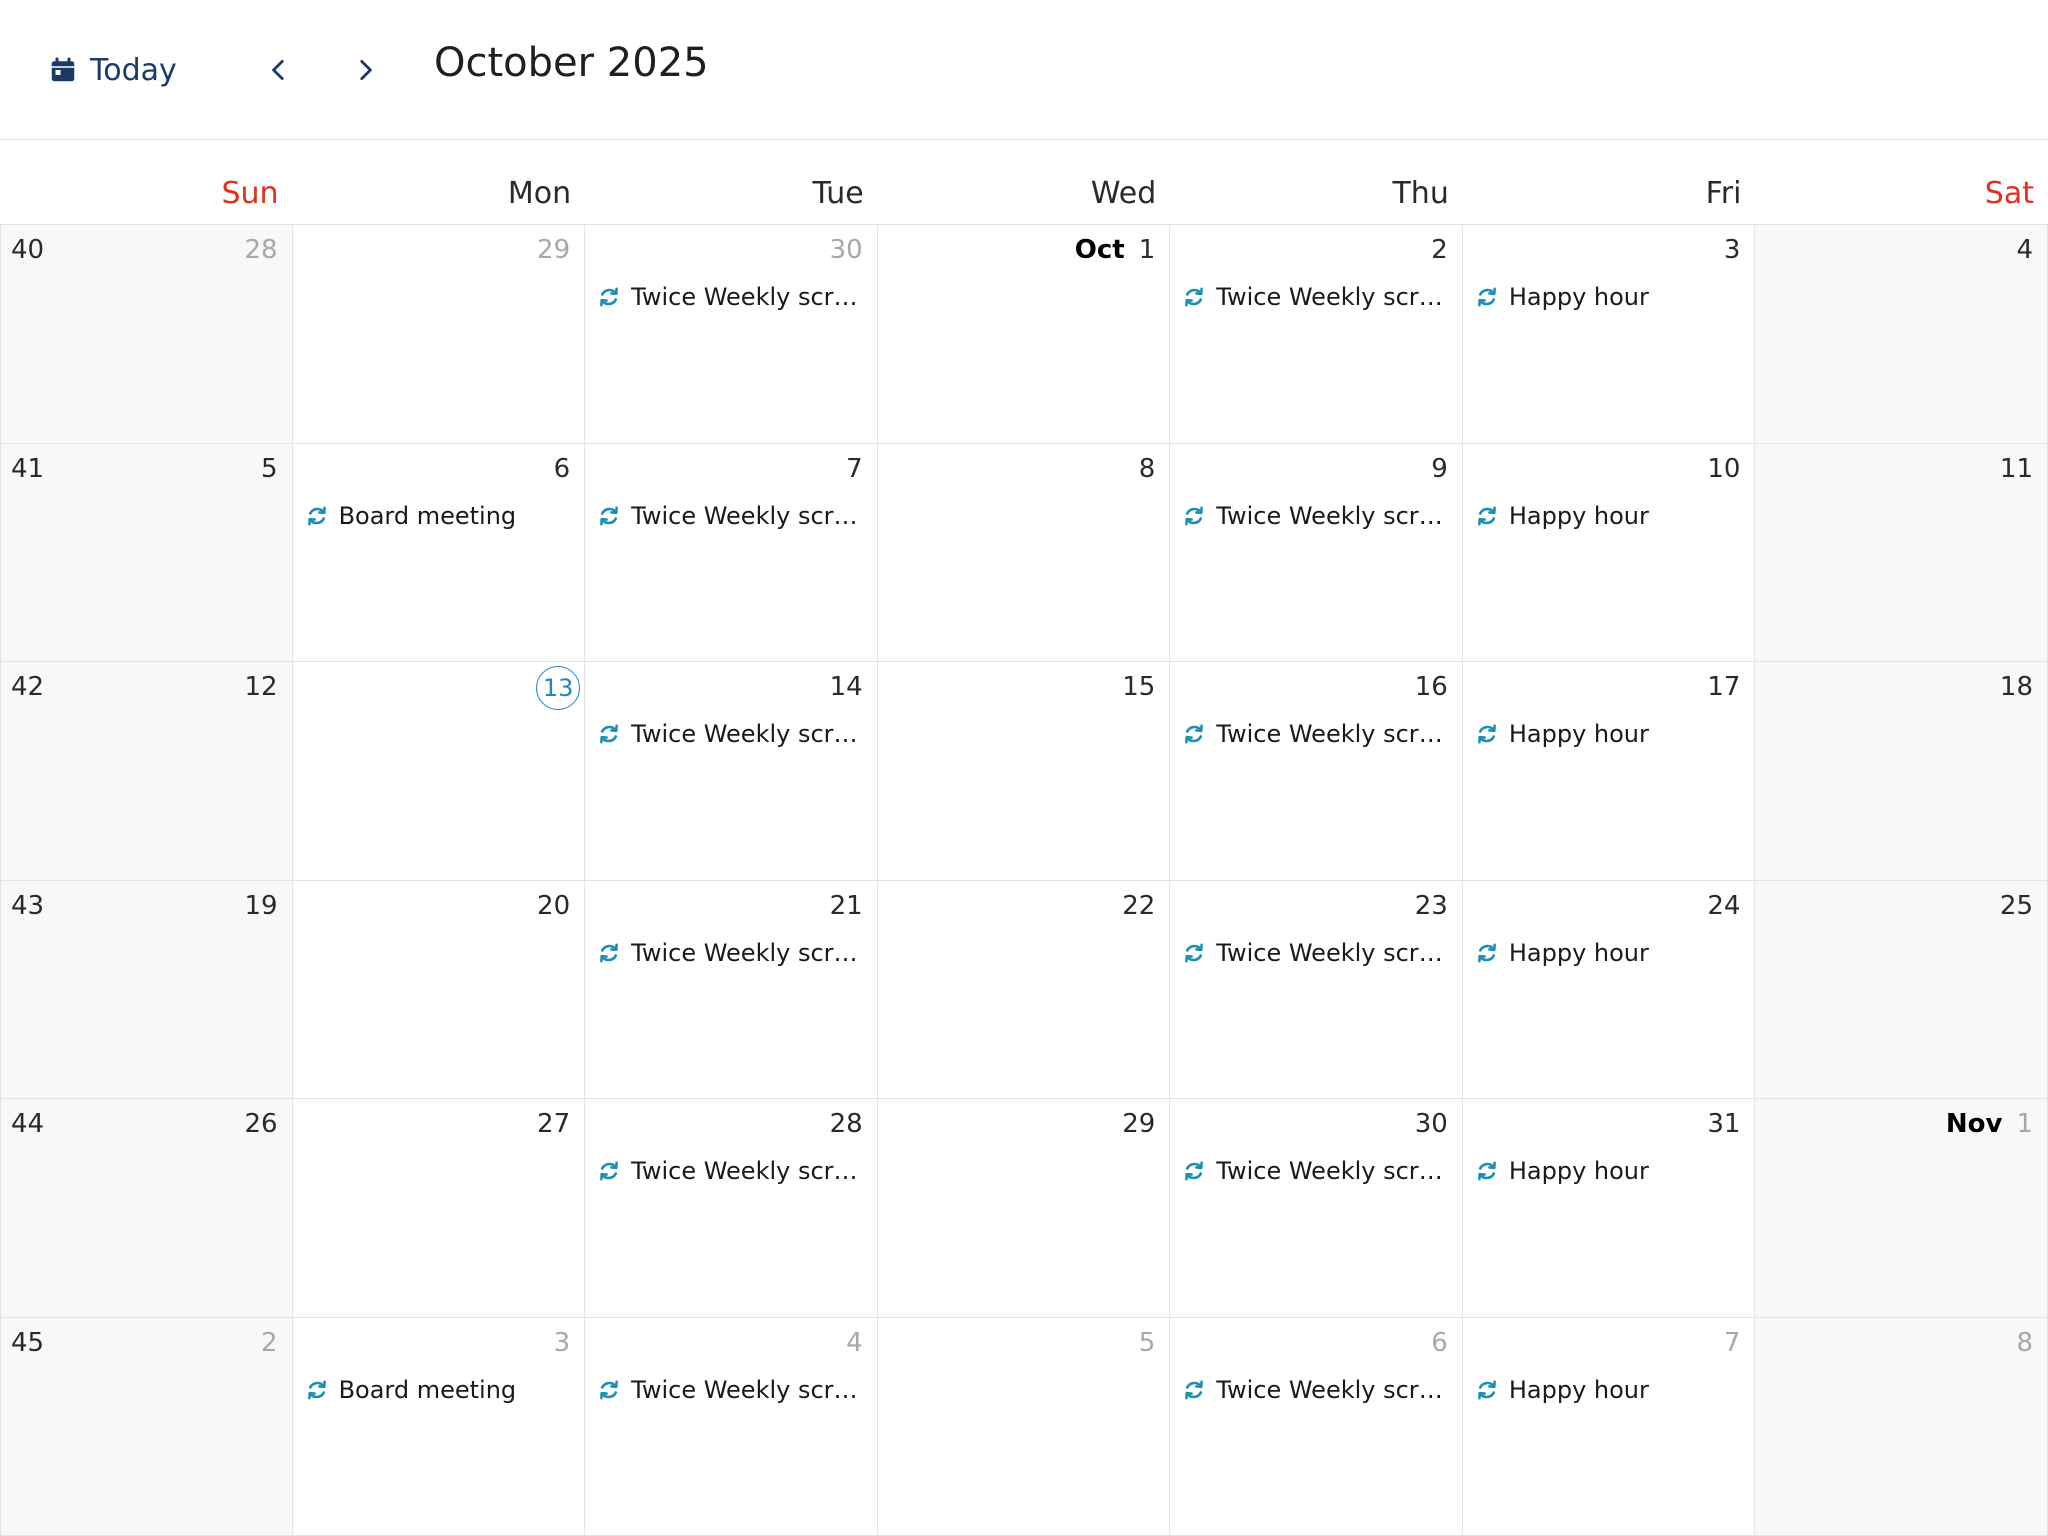 This screenshot has height=1536, width=2048. What do you see at coordinates (146, 552) in the screenshot?
I see `day-cell: 41 5` at bounding box center [146, 552].